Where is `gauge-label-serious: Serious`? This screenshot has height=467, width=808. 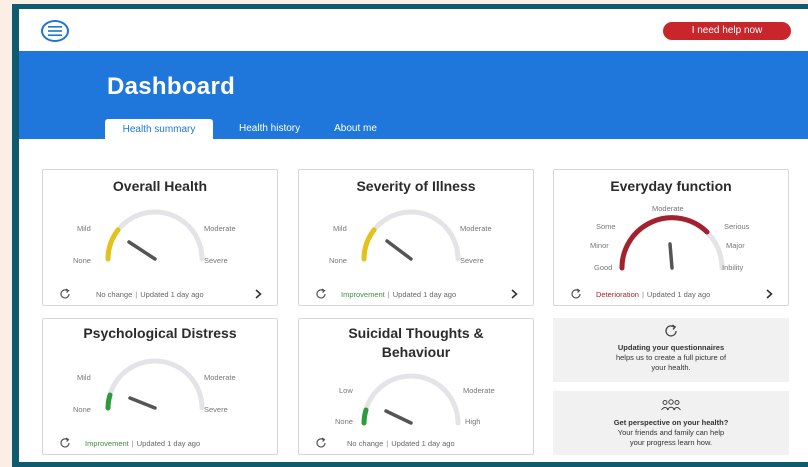
gauge-label-serious: Serious is located at coordinates (737, 226).